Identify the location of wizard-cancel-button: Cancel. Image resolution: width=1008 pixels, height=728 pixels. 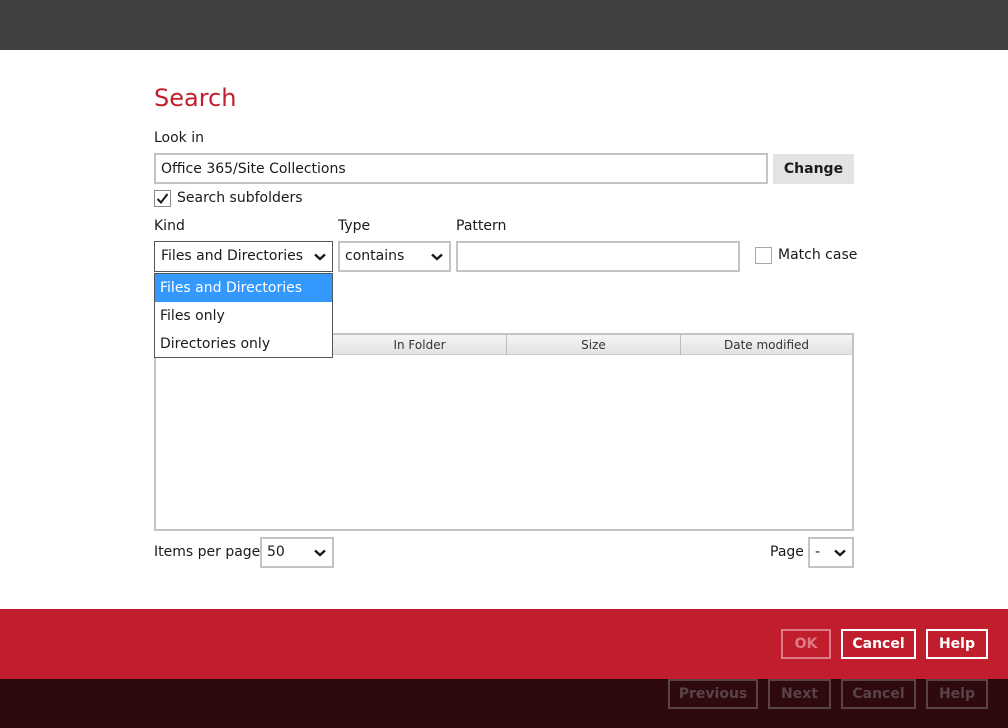
(878, 694).